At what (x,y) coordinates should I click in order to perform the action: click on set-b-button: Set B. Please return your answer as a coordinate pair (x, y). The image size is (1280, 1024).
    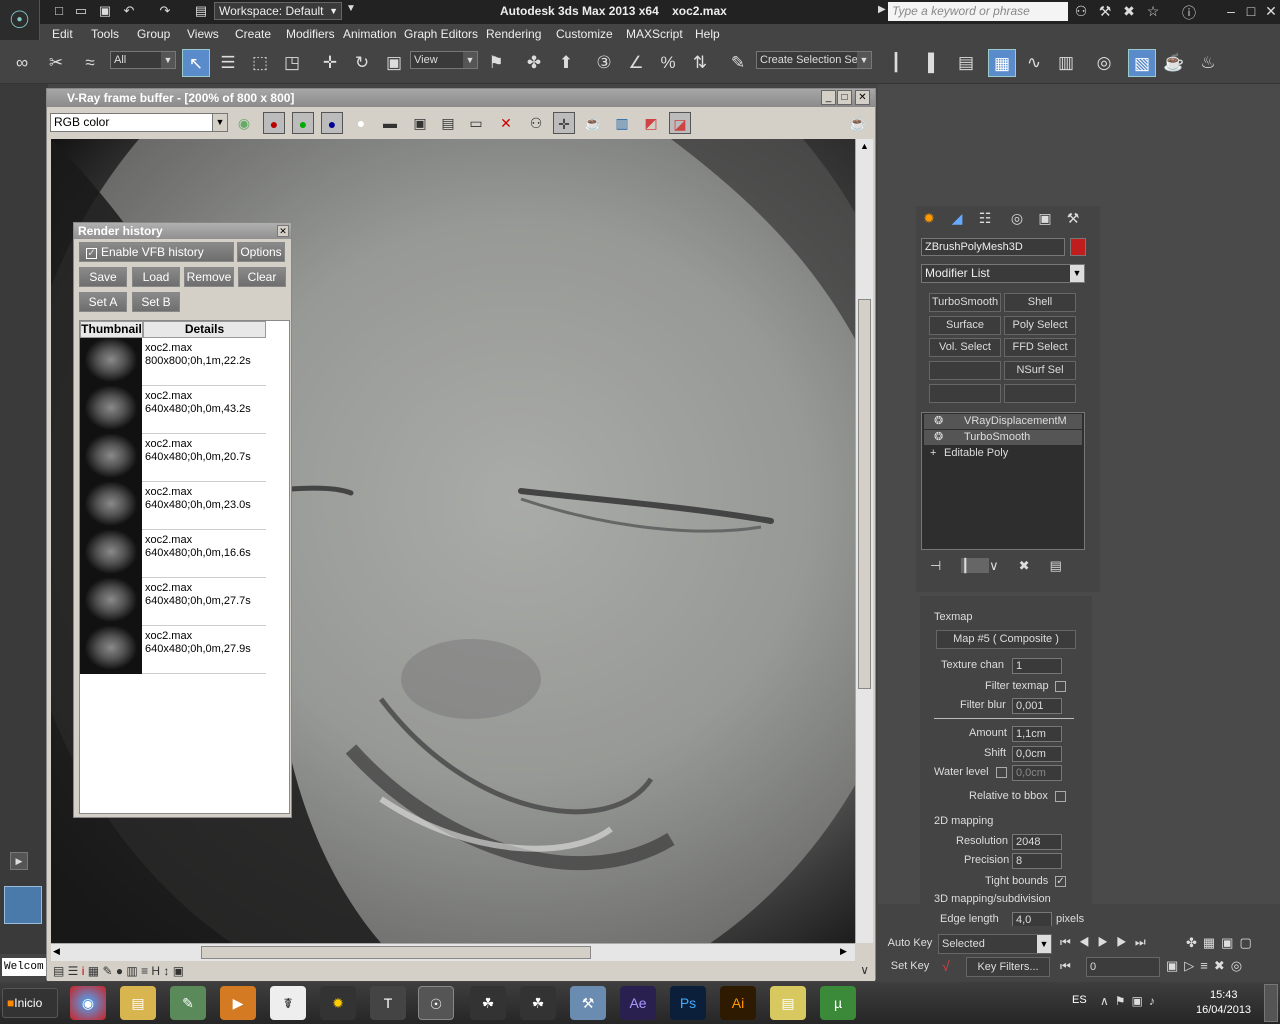
    Looking at the image, I should click on (156, 302).